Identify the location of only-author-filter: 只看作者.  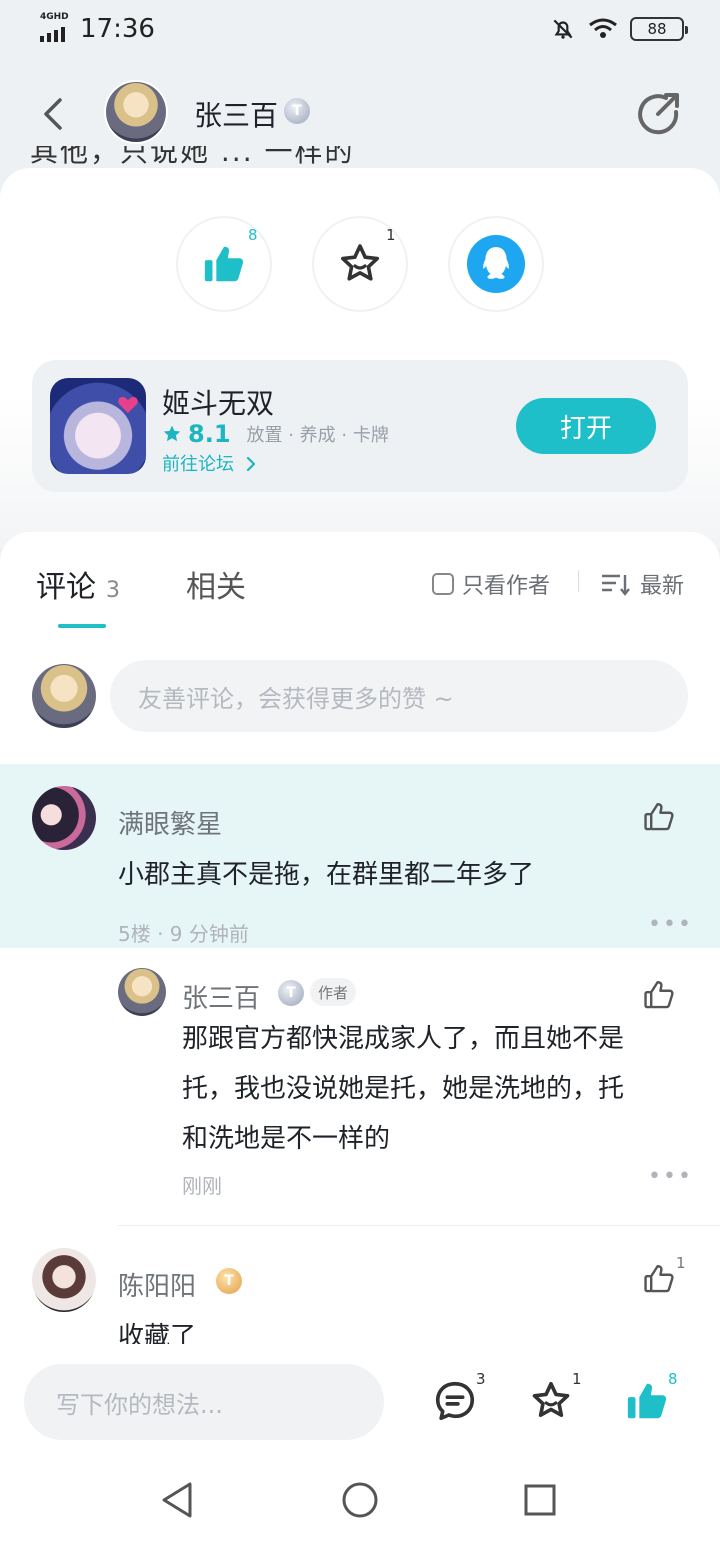
(491, 584).